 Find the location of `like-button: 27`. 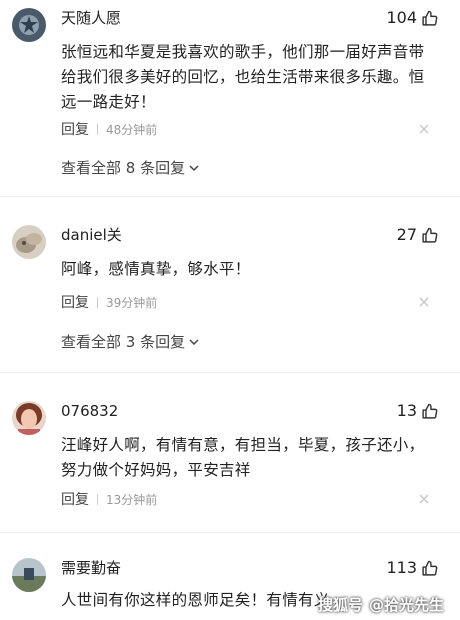

like-button: 27 is located at coordinates (417, 235).